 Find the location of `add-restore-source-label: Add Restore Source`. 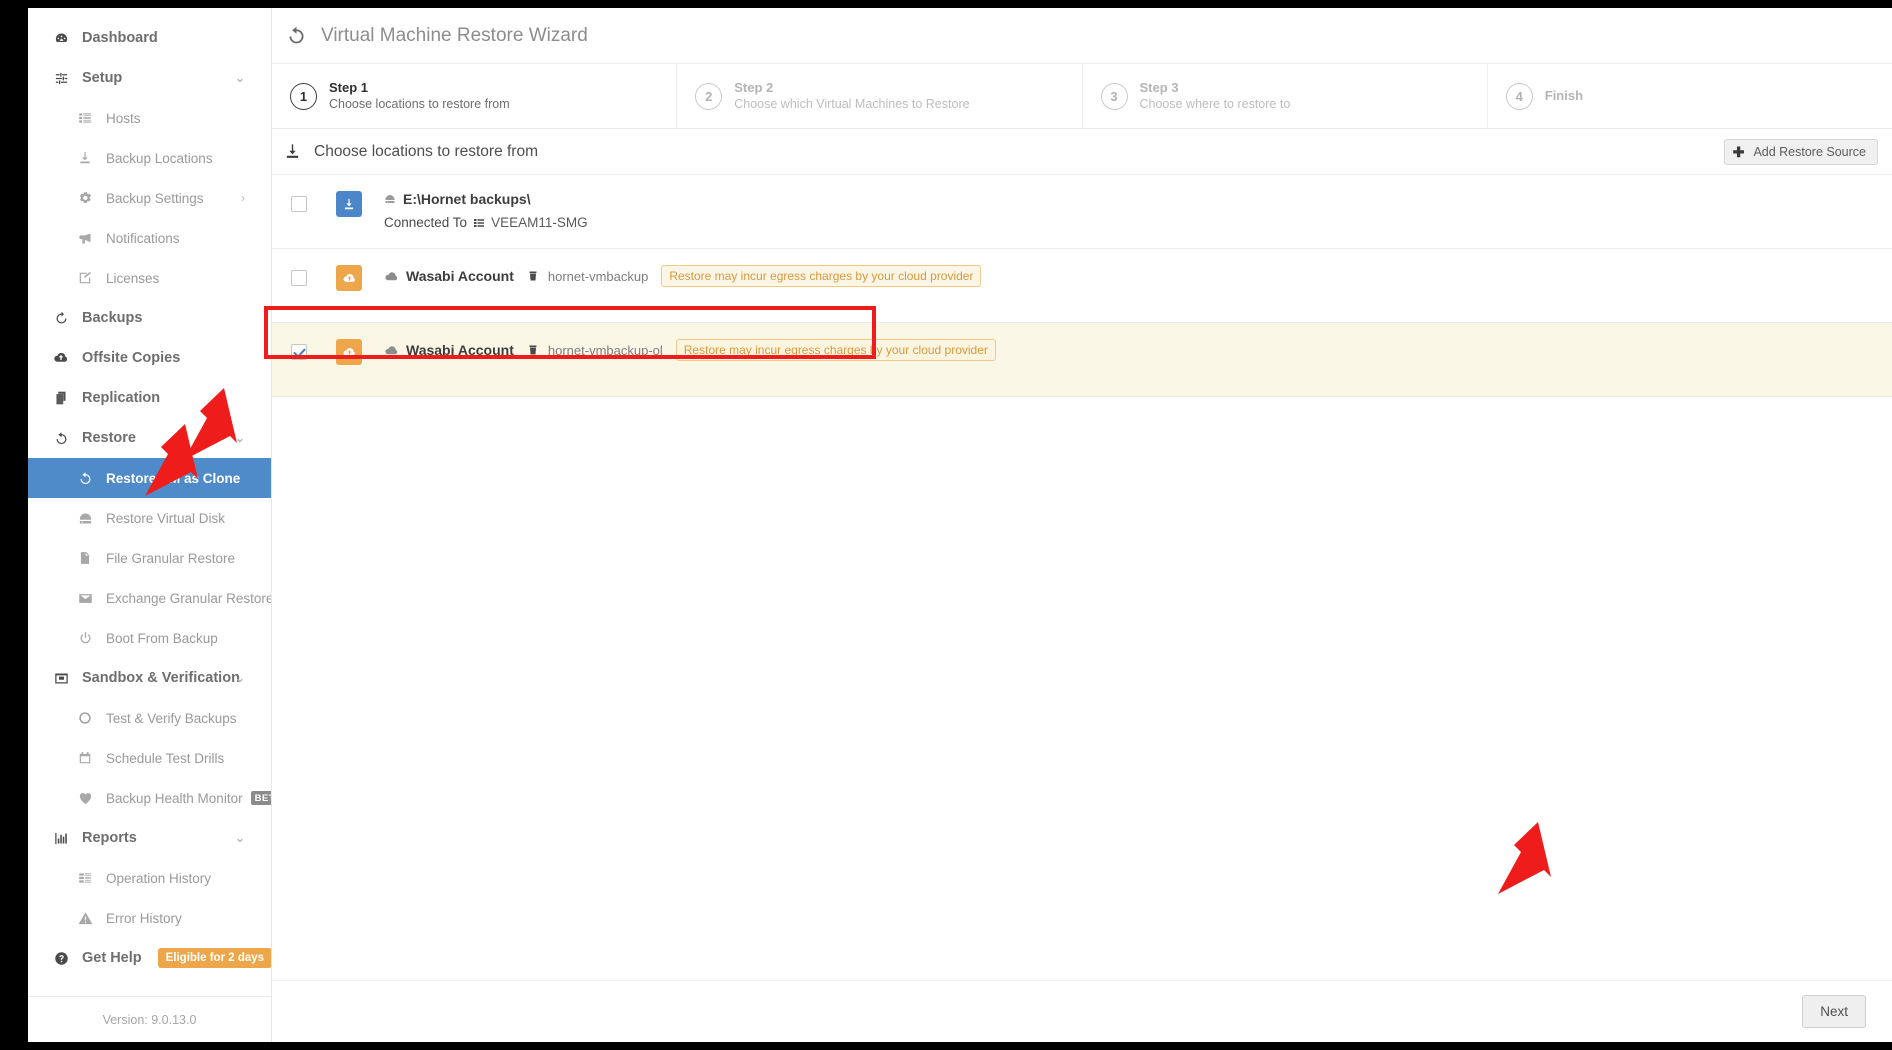

add-restore-source-label: Add Restore Source is located at coordinates (1809, 151).